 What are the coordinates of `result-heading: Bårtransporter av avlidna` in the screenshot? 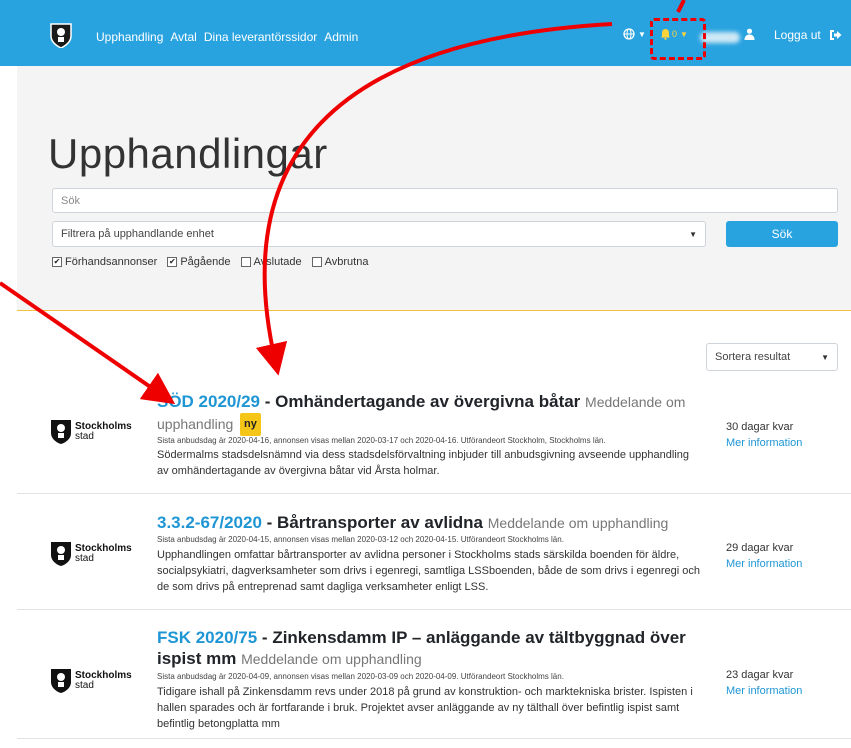 It's located at (380, 522).